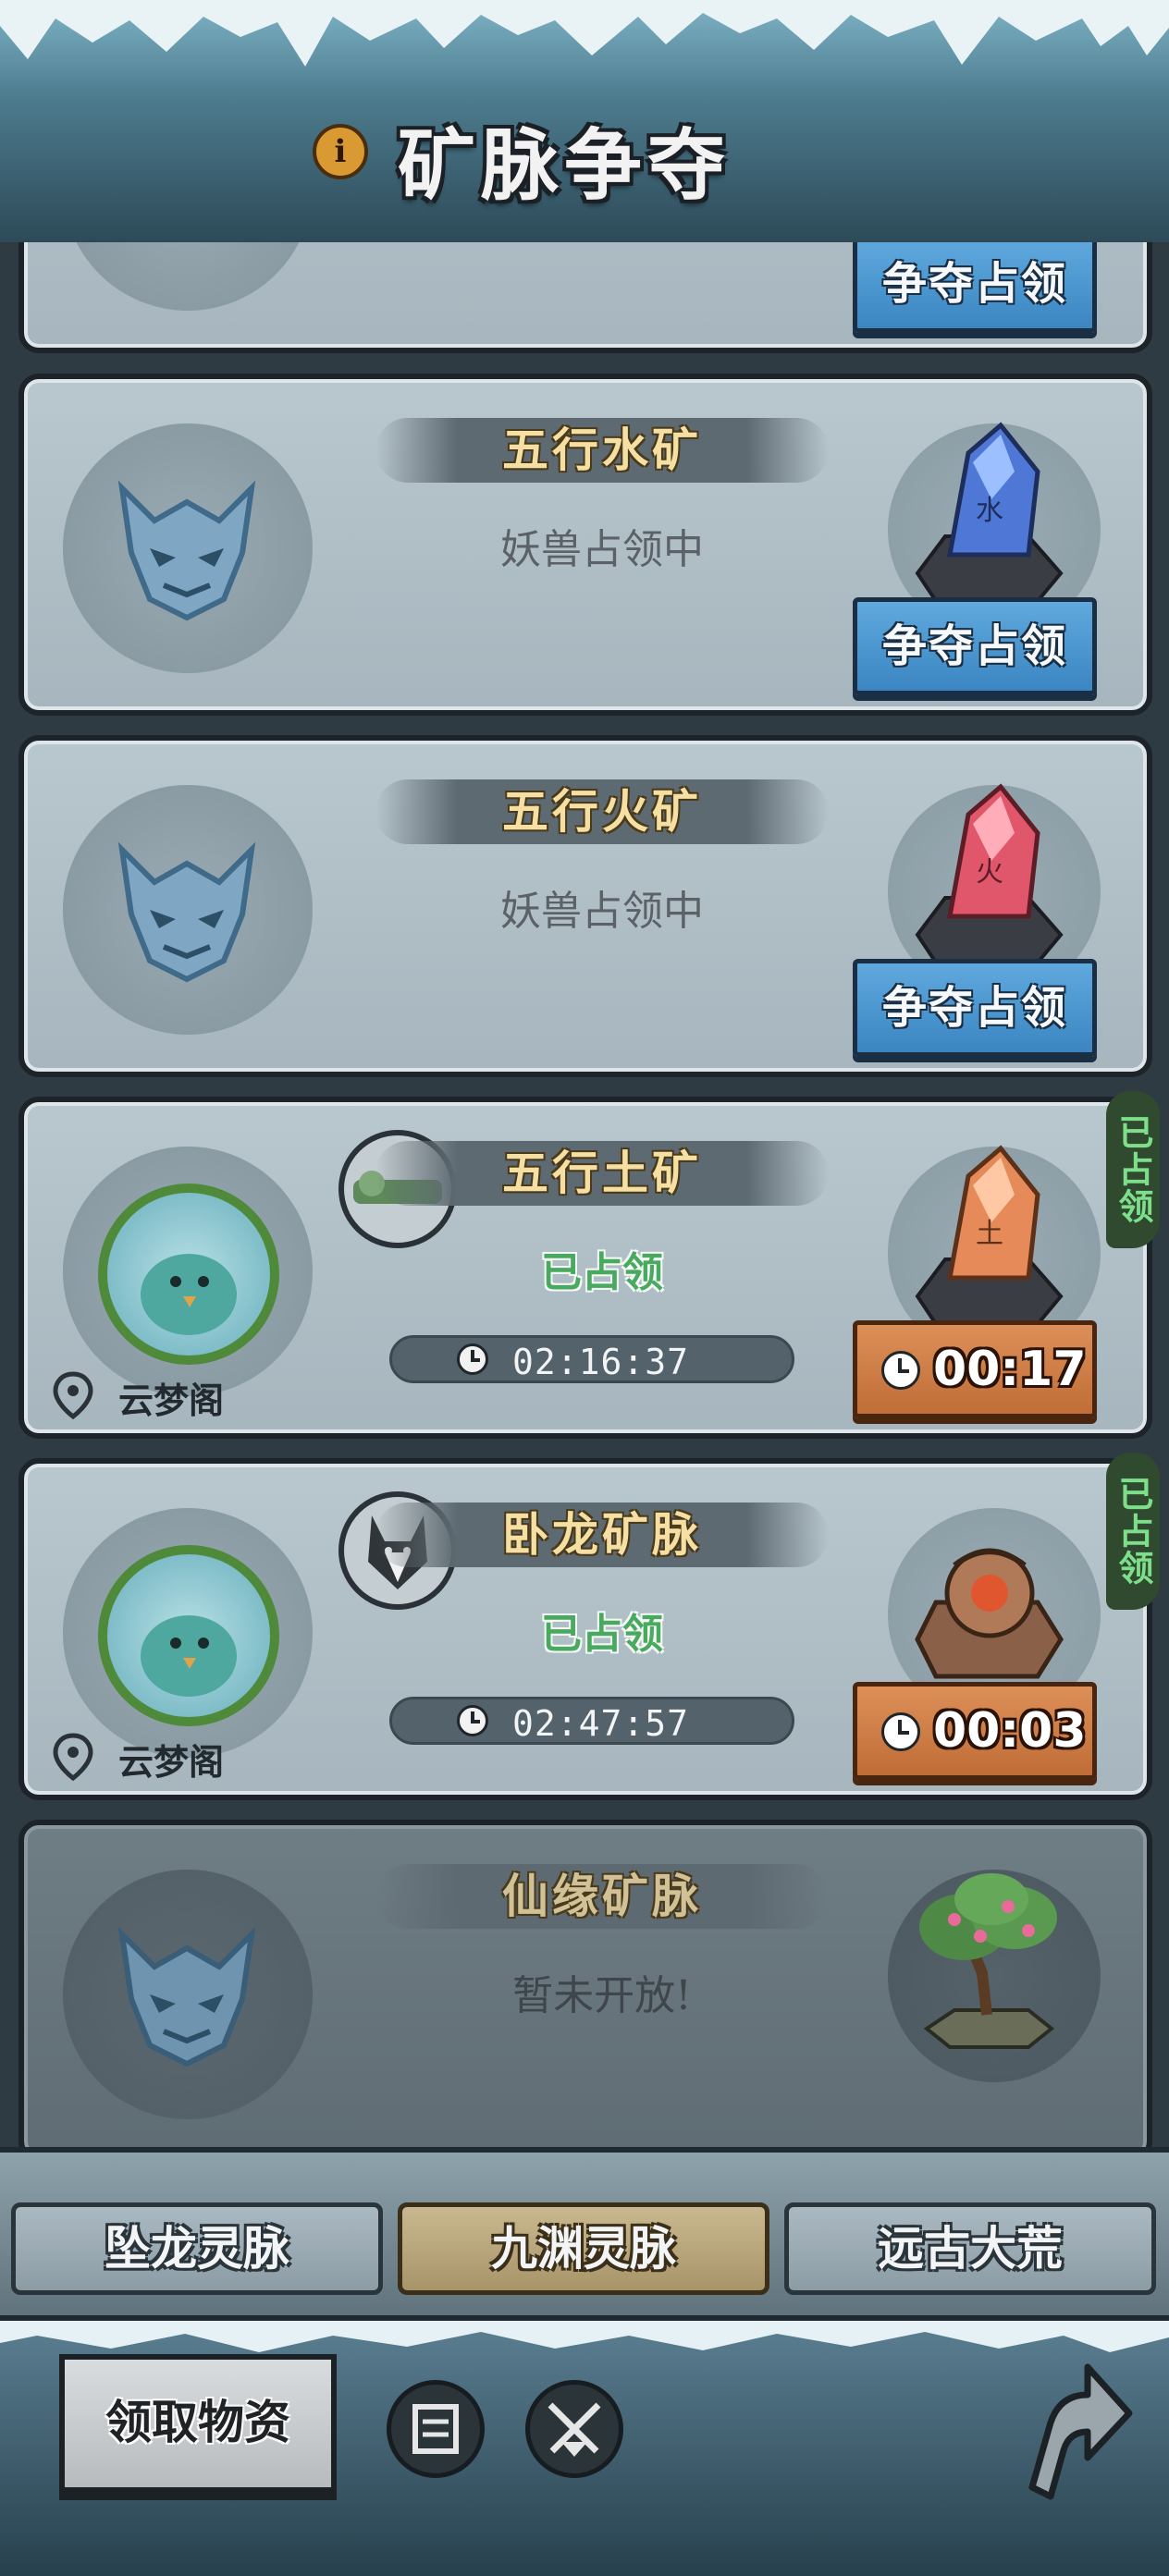 Image resolution: width=1169 pixels, height=2576 pixels. I want to click on mine-card-partial: 争夺占领, so click(585, 297).